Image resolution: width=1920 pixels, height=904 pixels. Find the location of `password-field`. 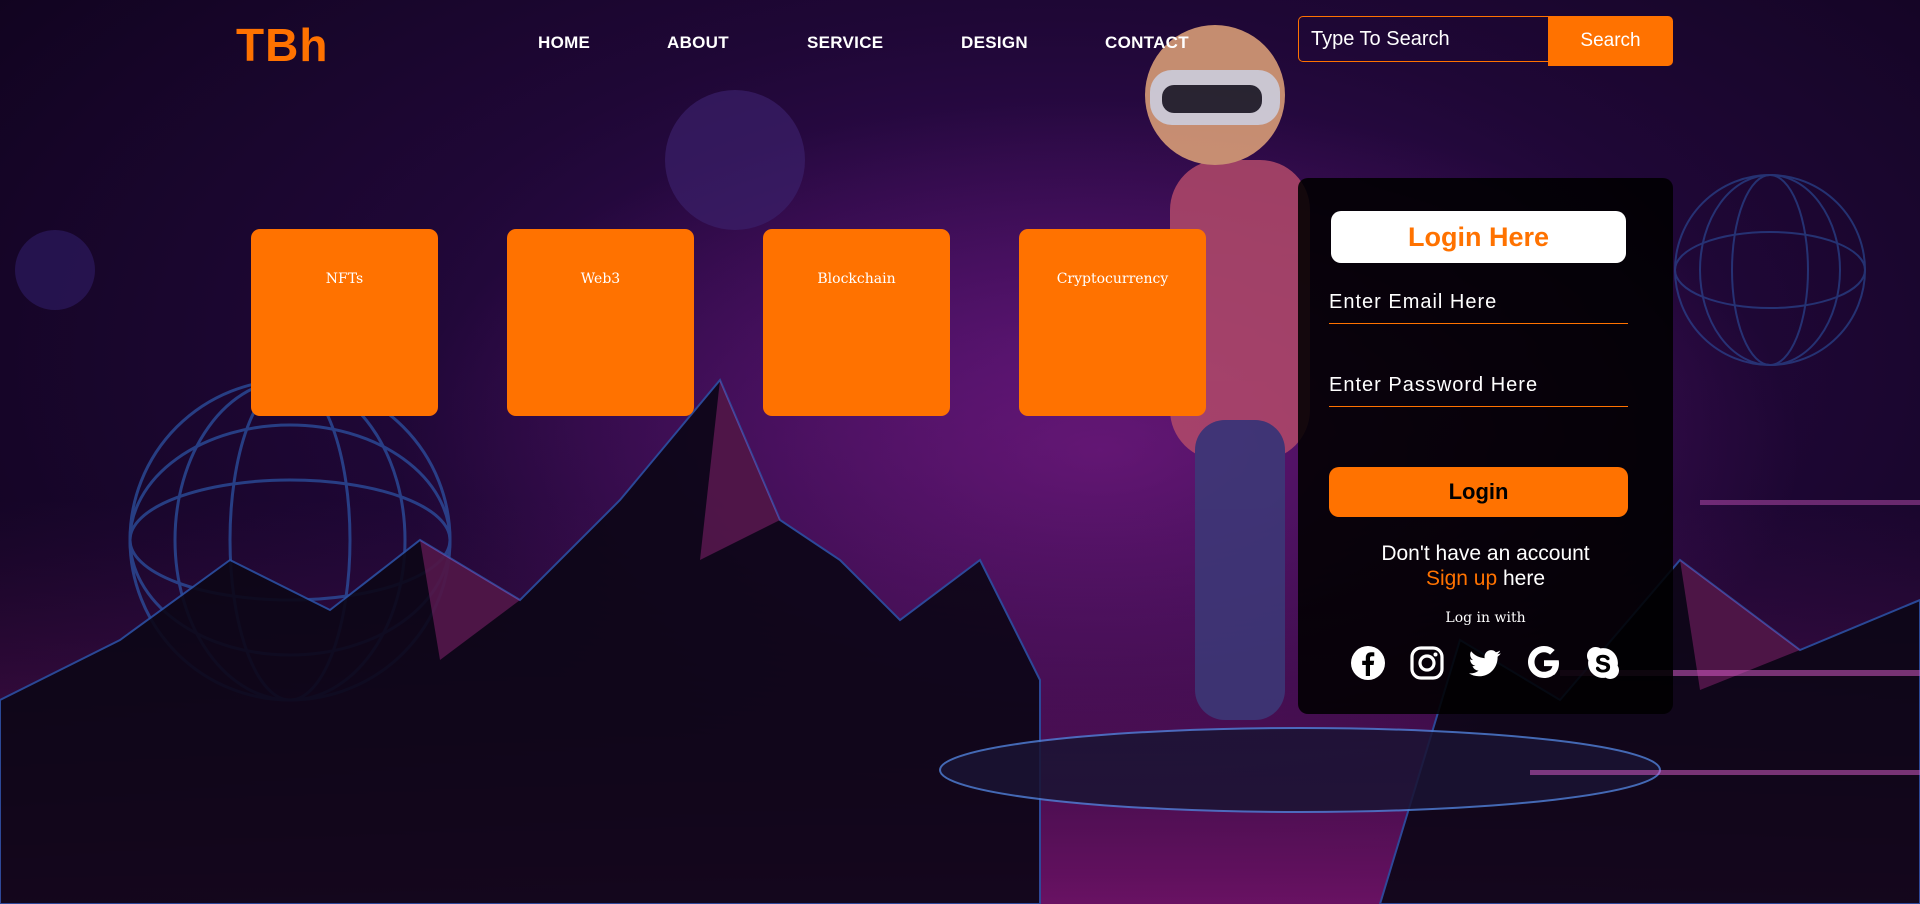

password-field is located at coordinates (1478, 386).